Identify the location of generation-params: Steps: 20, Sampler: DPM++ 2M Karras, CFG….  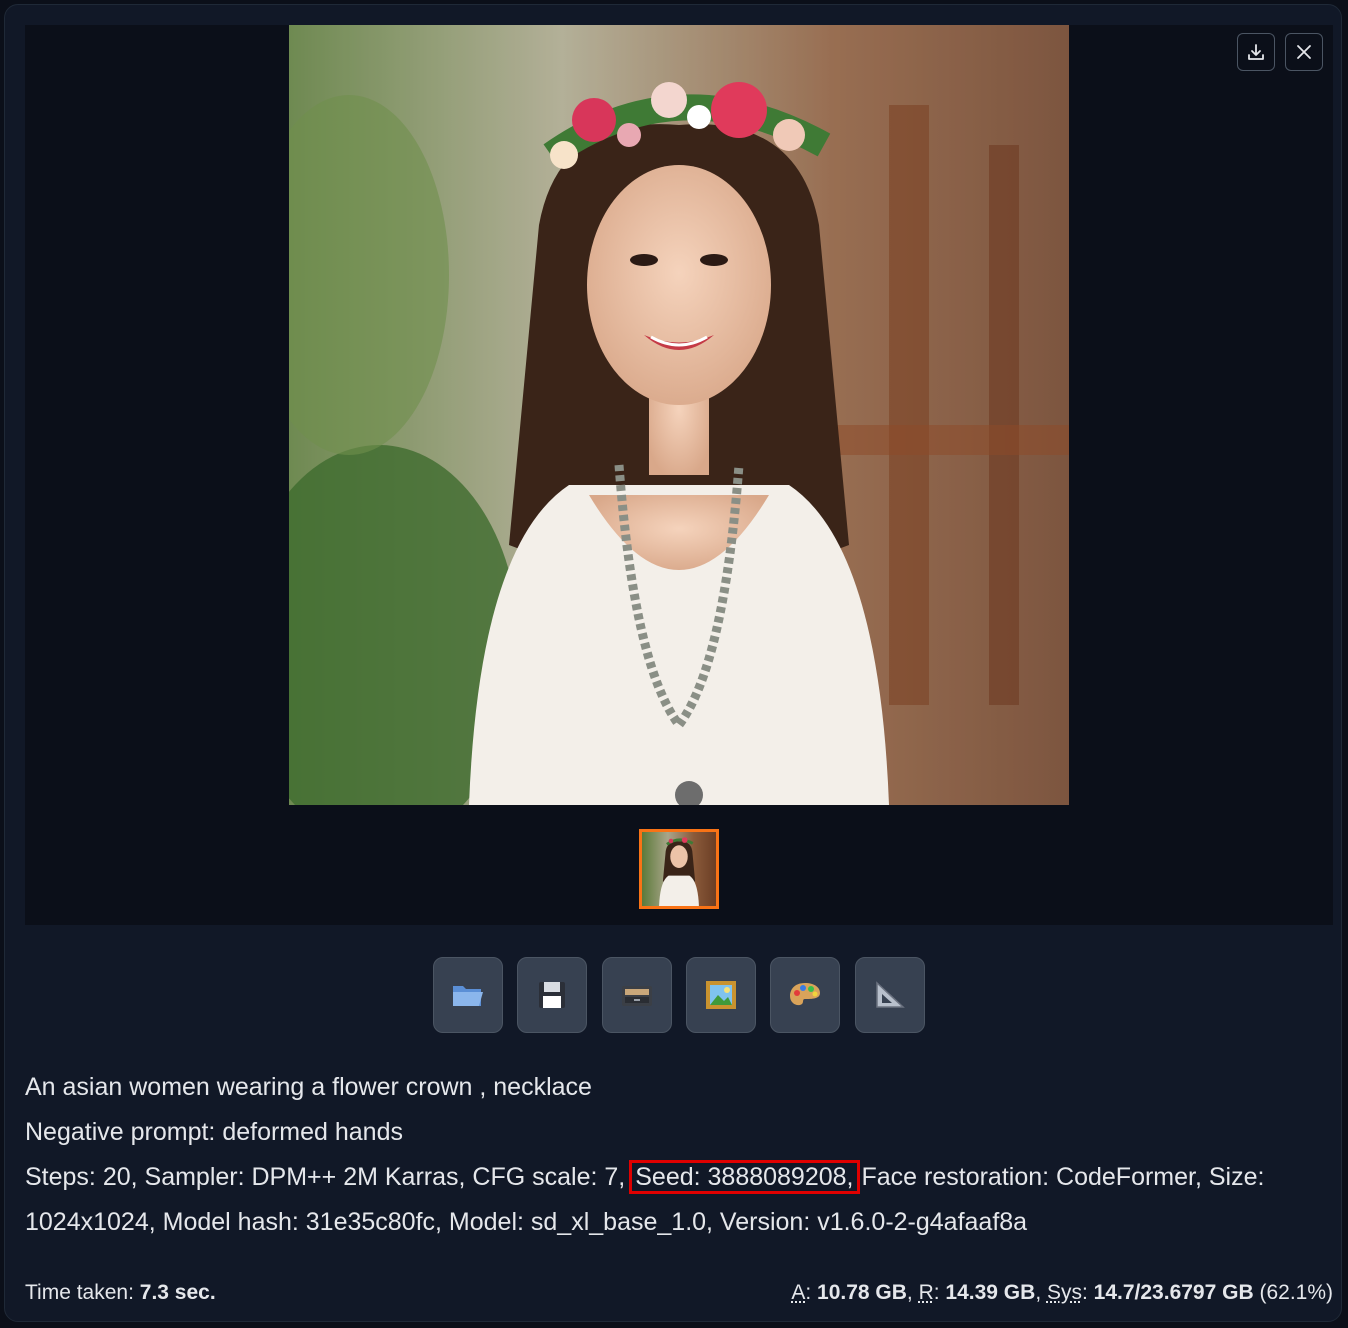
(675, 1200).